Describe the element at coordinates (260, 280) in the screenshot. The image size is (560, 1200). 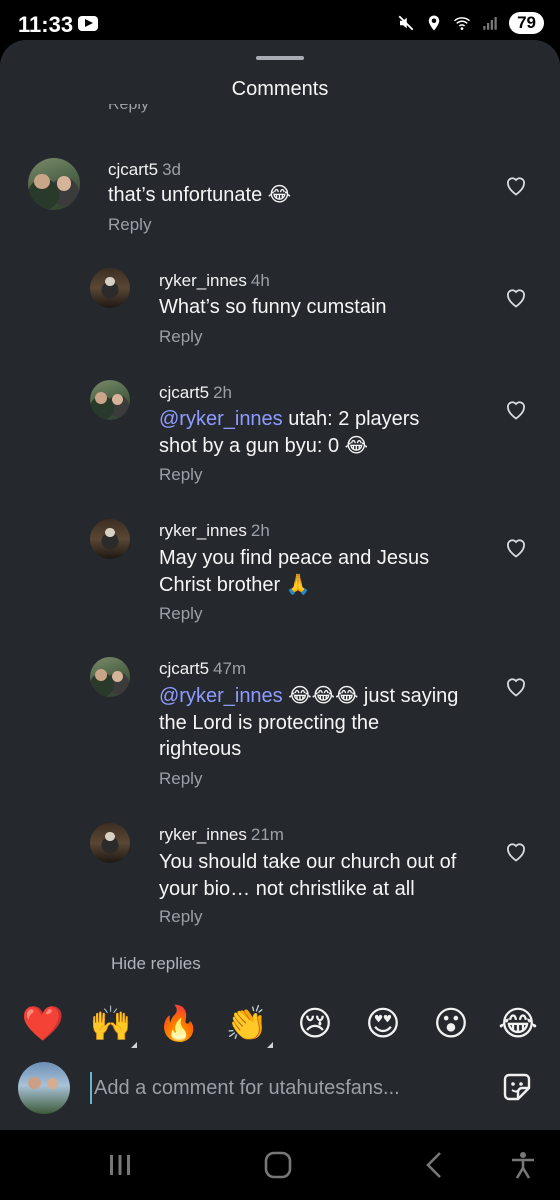
I see `comment-time: 4h` at that location.